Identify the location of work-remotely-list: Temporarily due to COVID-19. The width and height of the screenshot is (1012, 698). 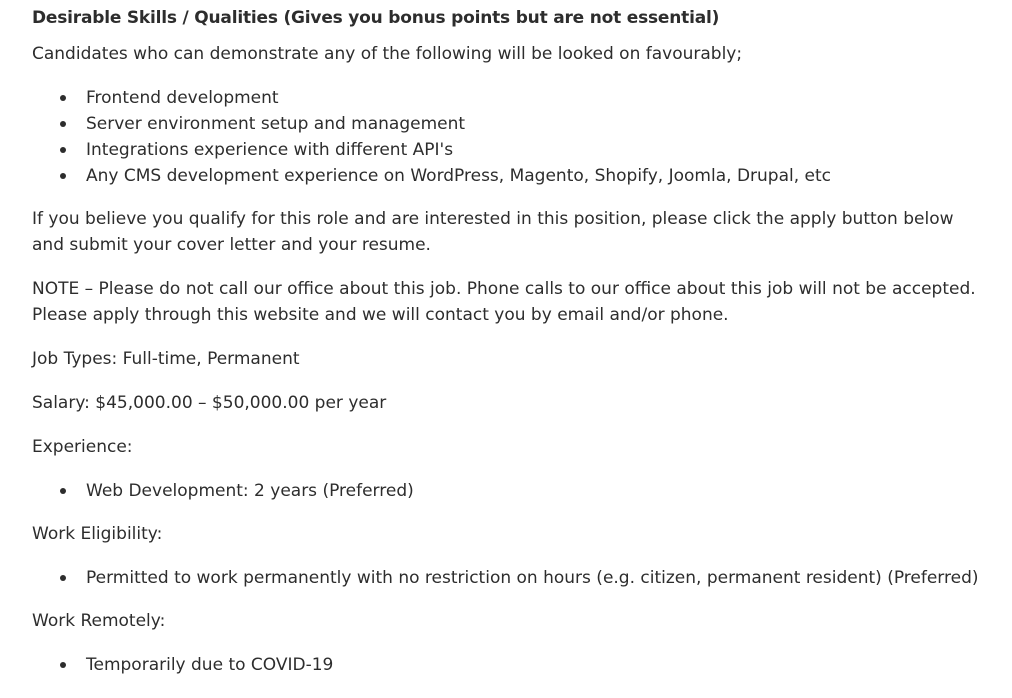
(506, 665).